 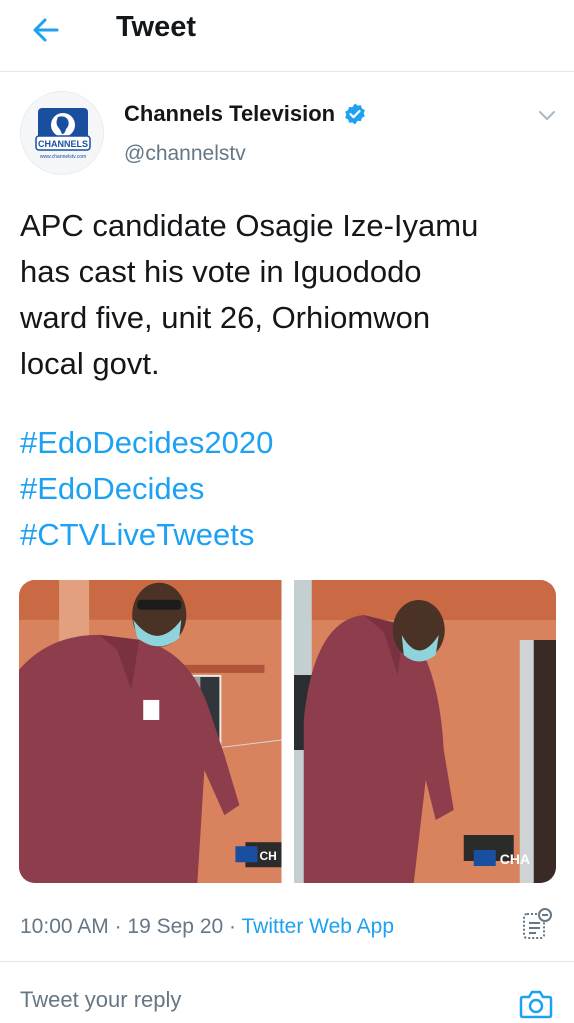 I want to click on tweet-analytics-button, so click(x=536, y=925).